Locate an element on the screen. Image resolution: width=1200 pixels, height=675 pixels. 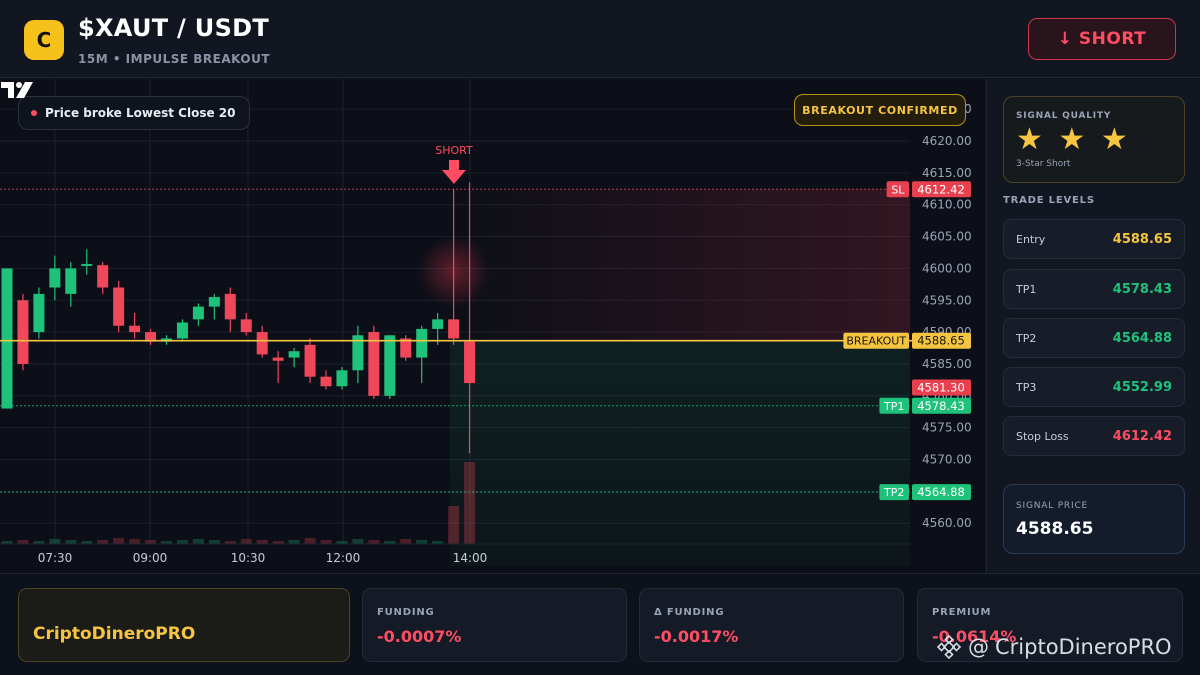
x-tick-label: 09:00 is located at coordinates (150, 558).